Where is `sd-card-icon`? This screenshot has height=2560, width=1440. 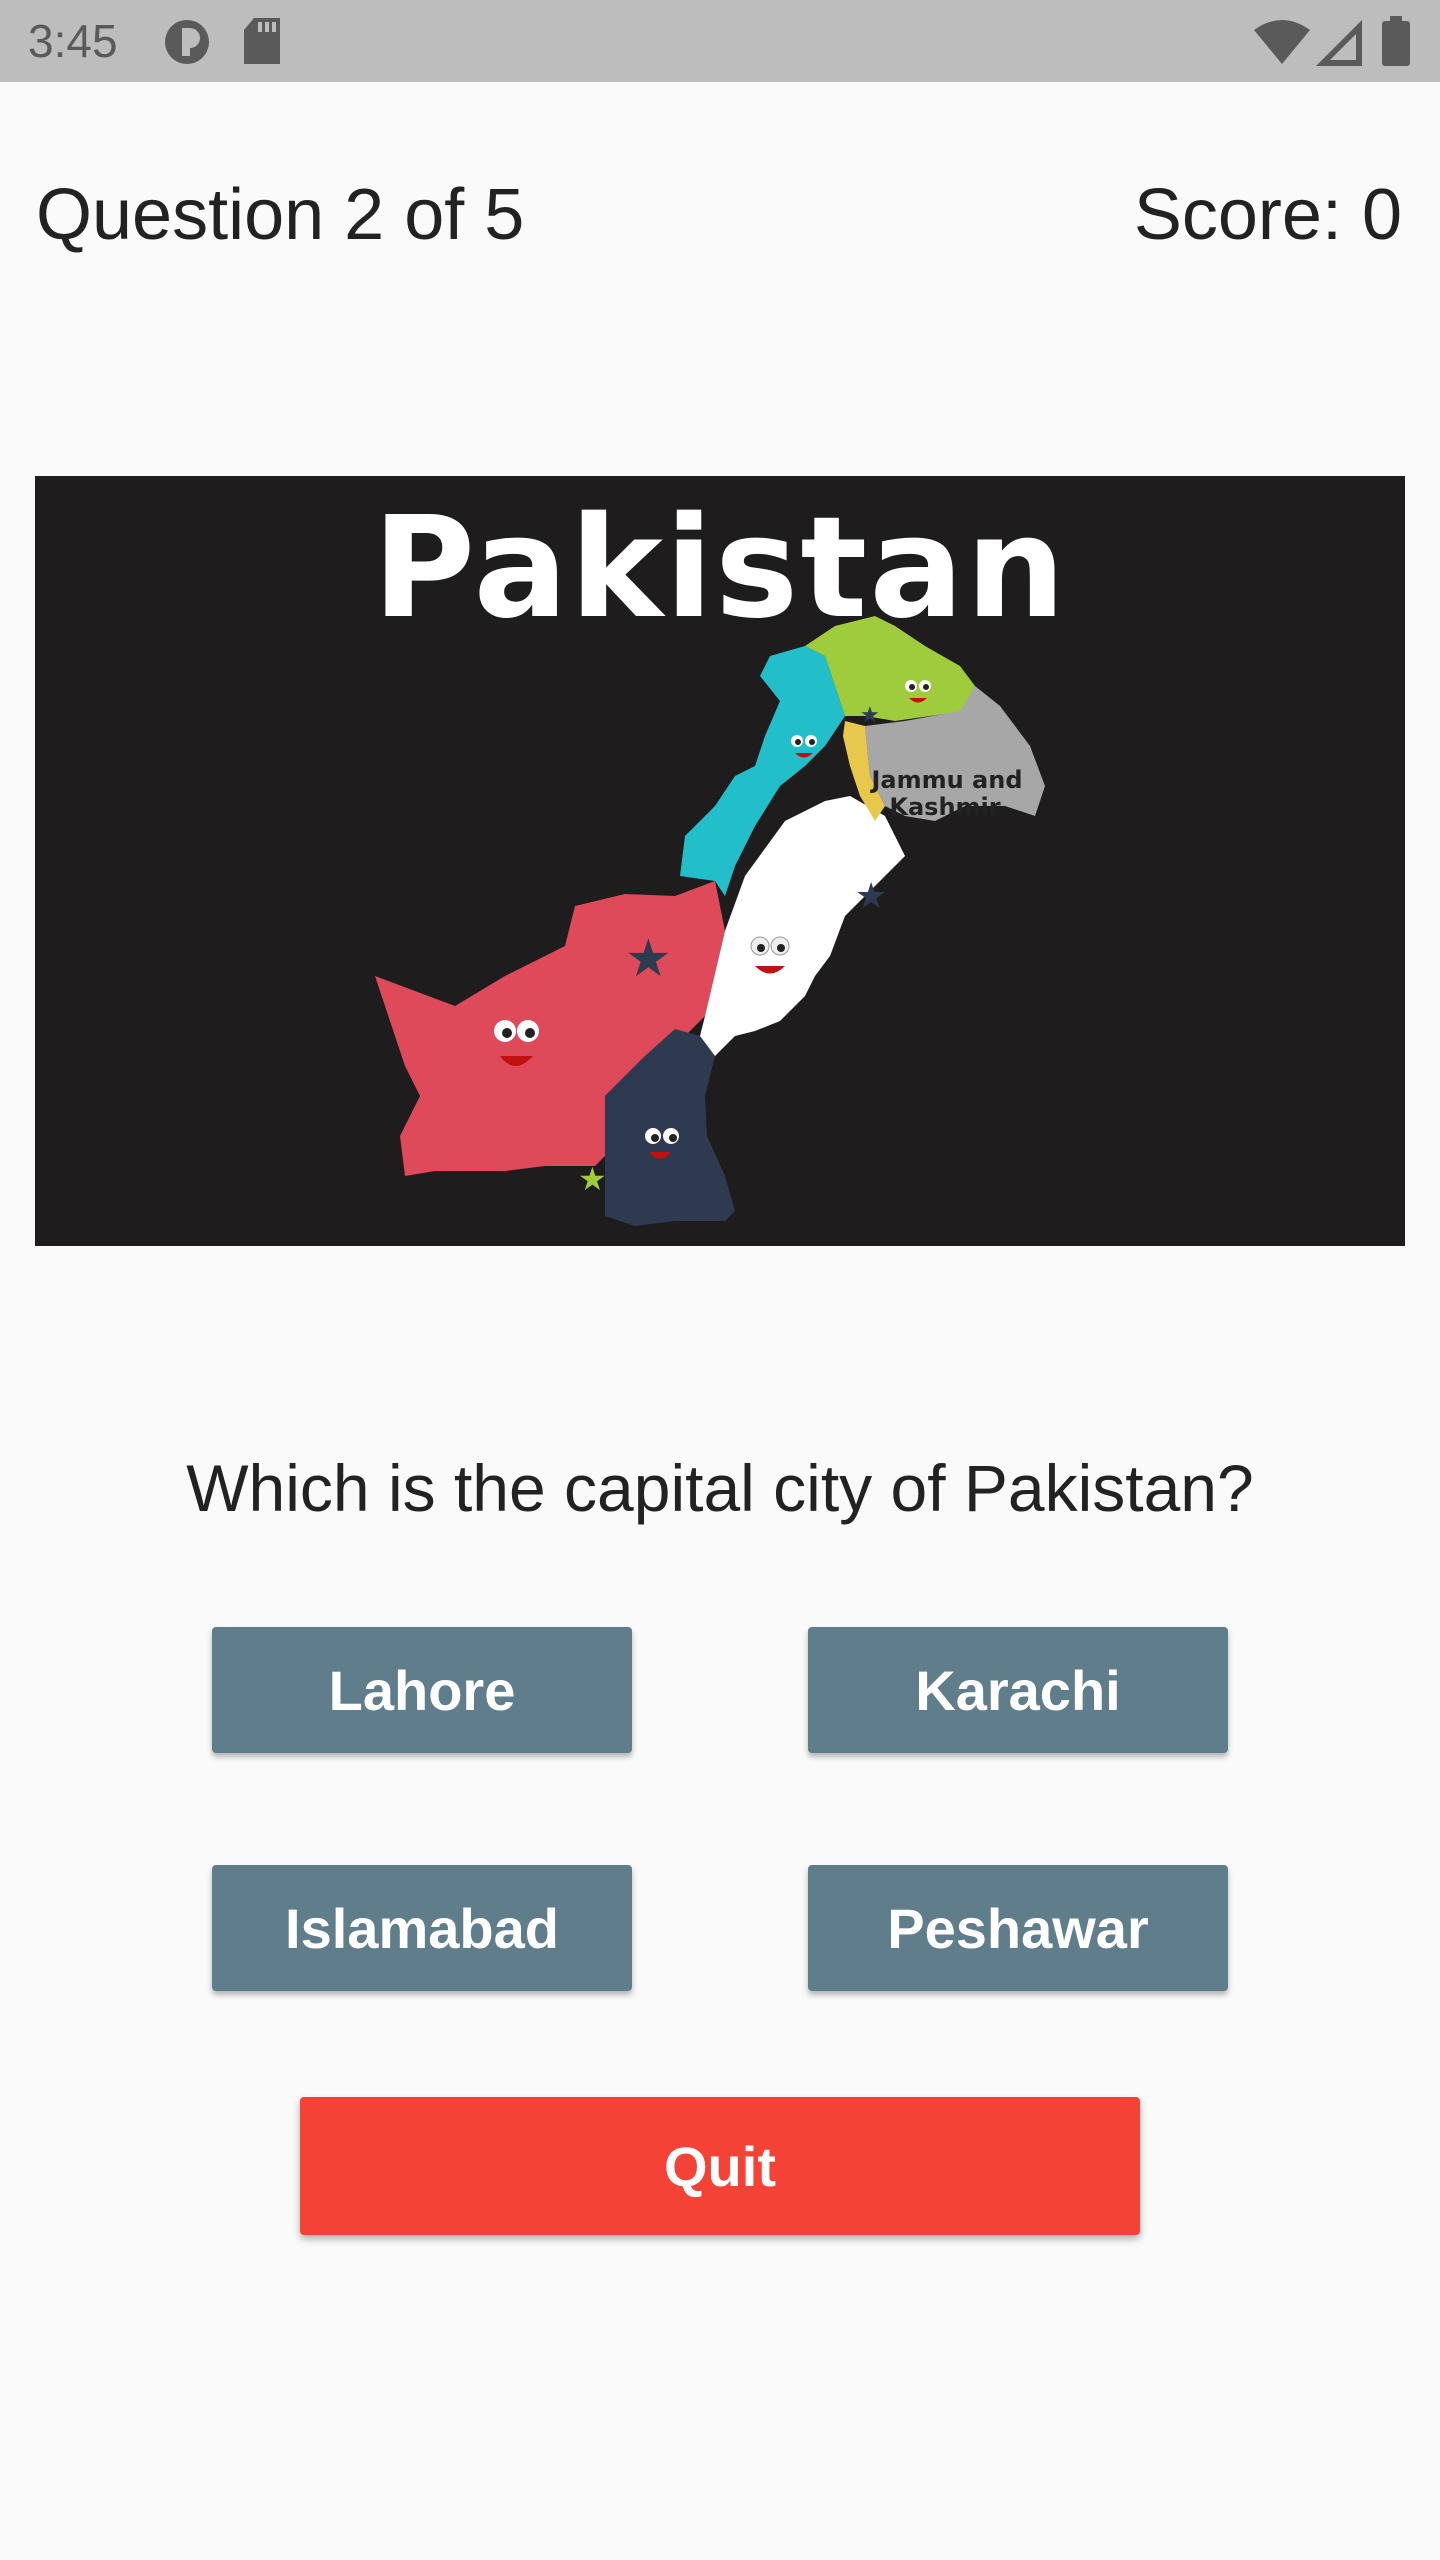 sd-card-icon is located at coordinates (262, 41).